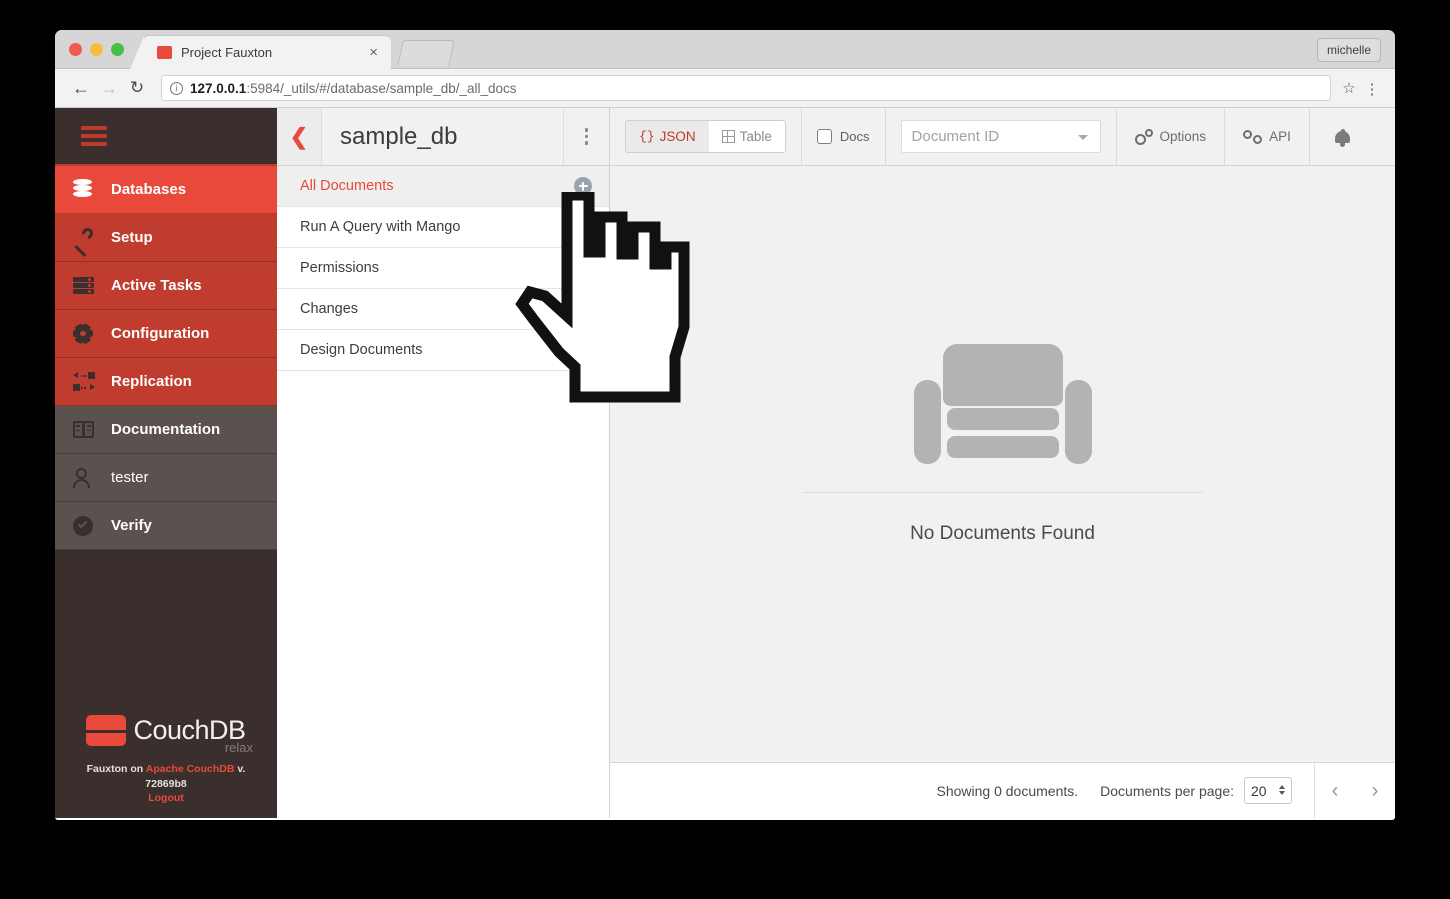  What do you see at coordinates (1349, 88) in the screenshot?
I see `bookmark-star-icon: ☆` at bounding box center [1349, 88].